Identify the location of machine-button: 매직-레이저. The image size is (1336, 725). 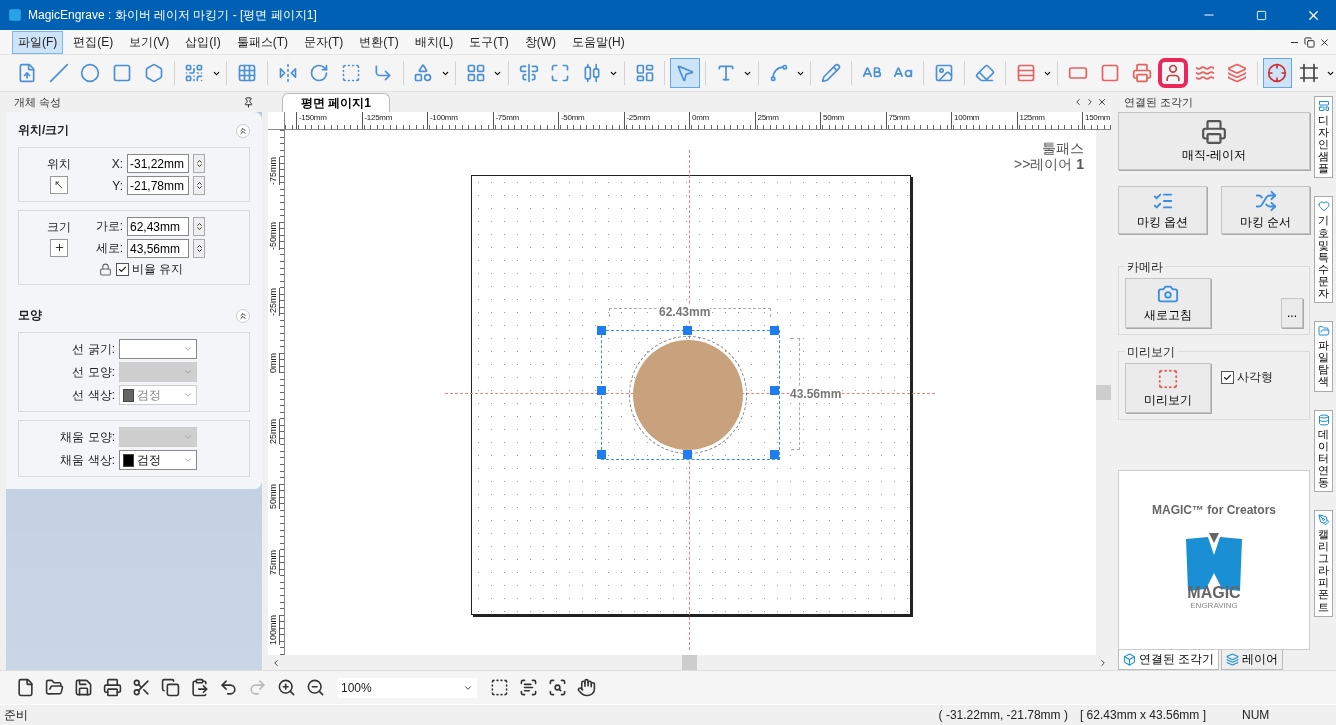
(1214, 141).